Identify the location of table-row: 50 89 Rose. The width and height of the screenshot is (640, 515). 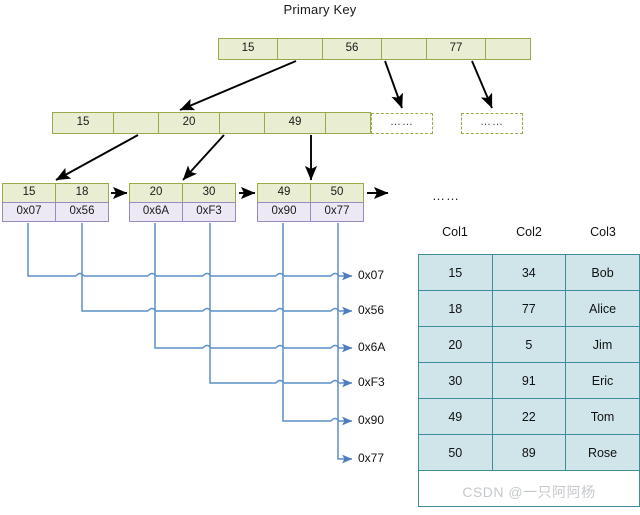
(529, 452).